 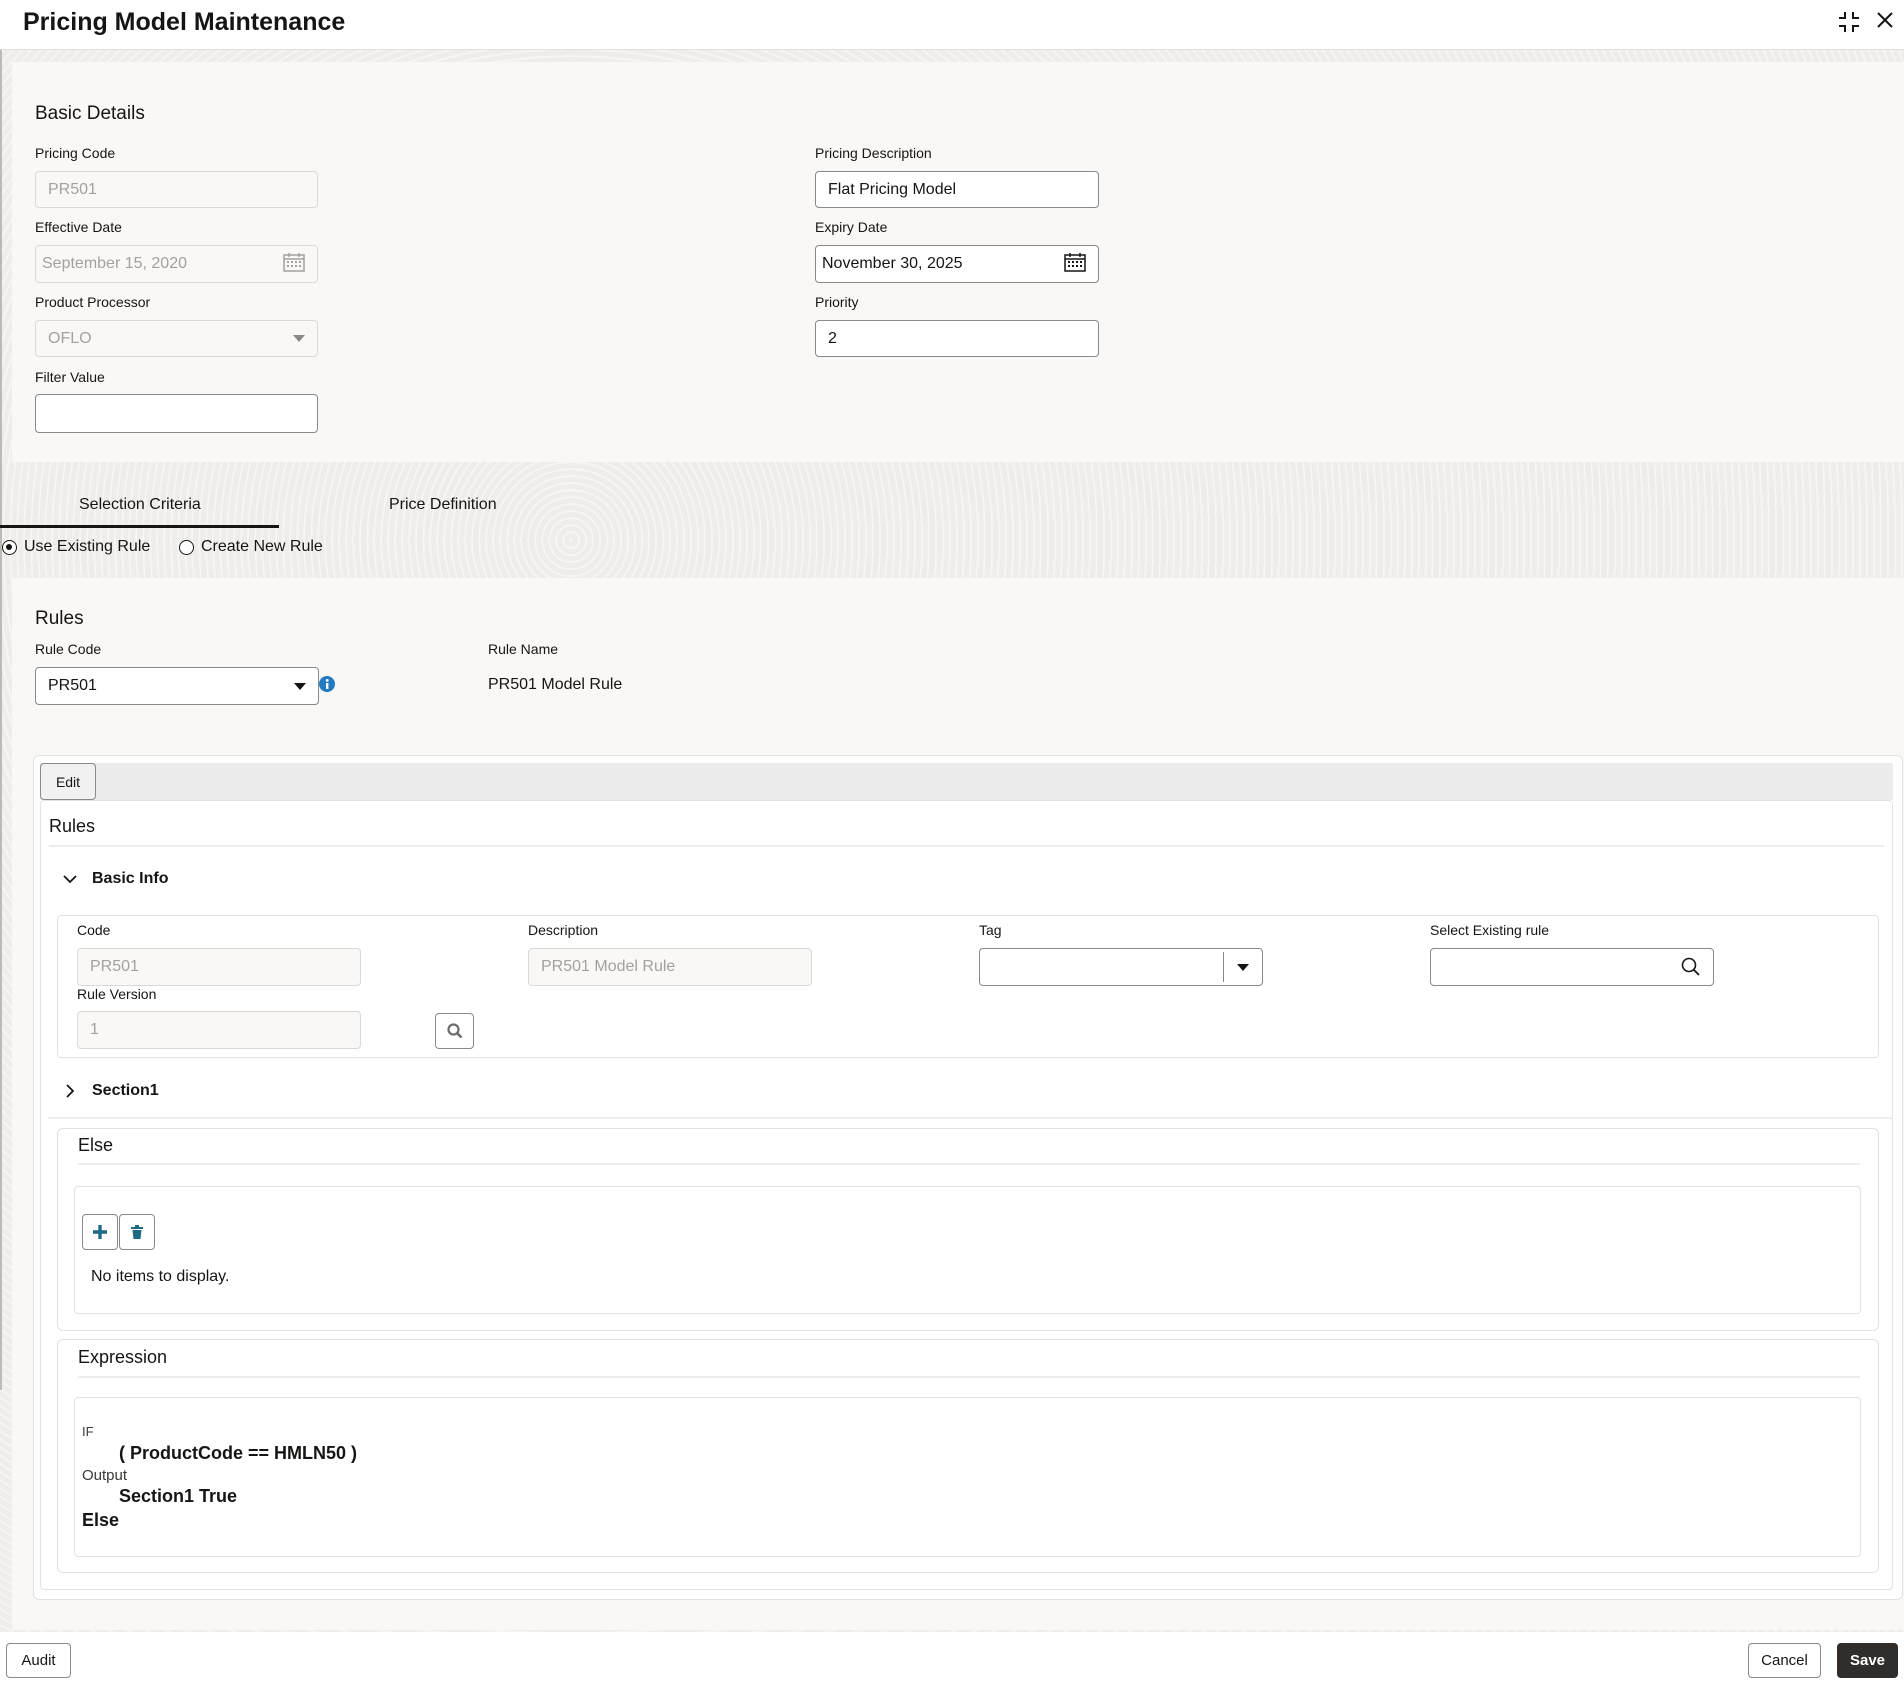 What do you see at coordinates (990, 930) in the screenshot?
I see `tag-label: Tag` at bounding box center [990, 930].